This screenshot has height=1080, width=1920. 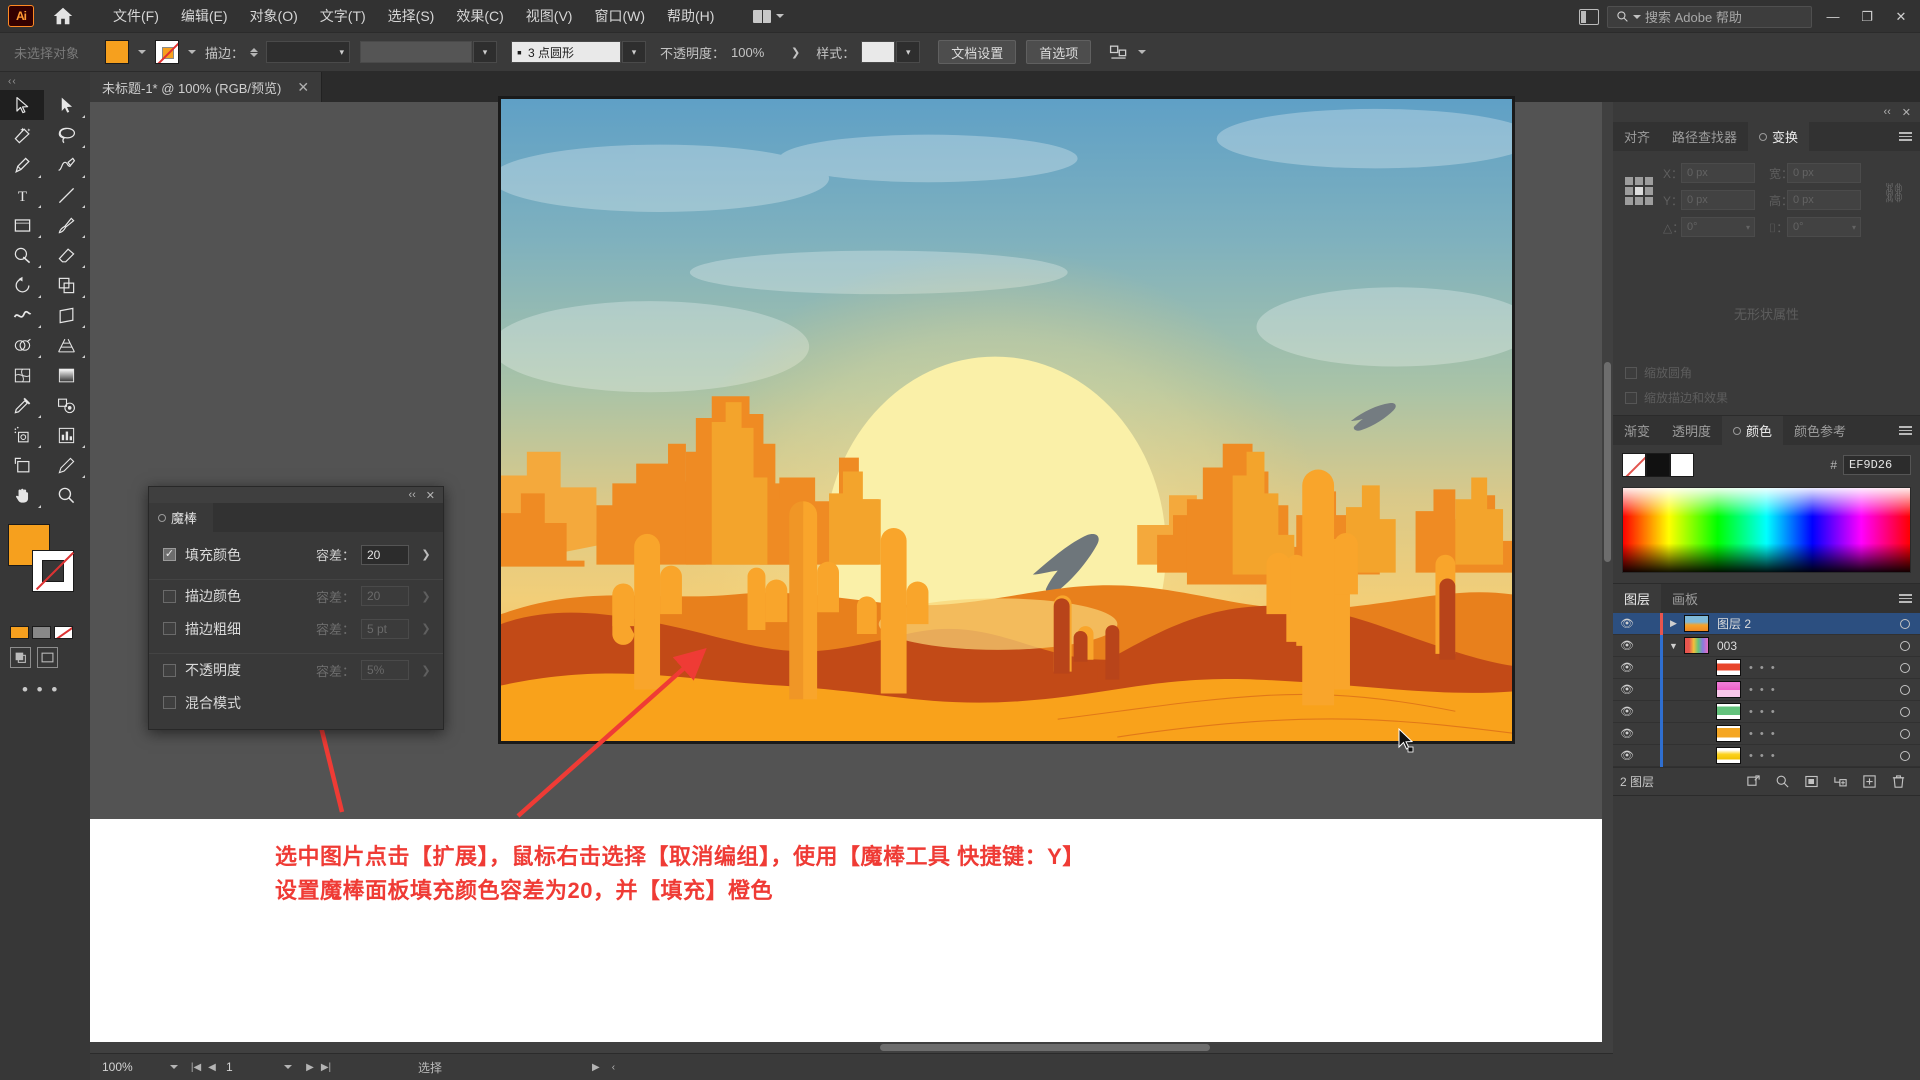 I want to click on mesh-tool, so click(x=22, y=375).